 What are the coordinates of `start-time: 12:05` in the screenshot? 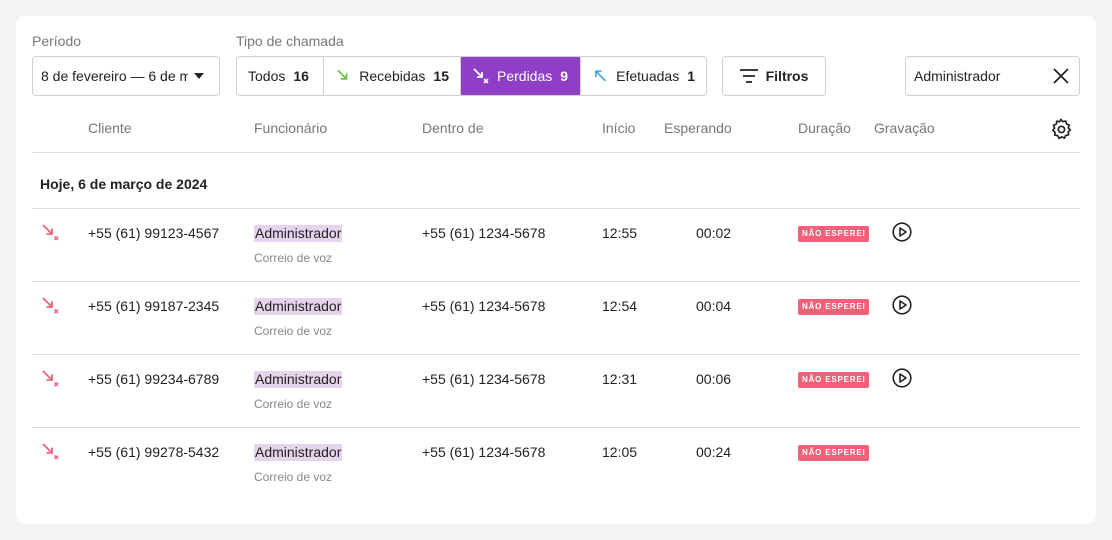 It's located at (620, 452).